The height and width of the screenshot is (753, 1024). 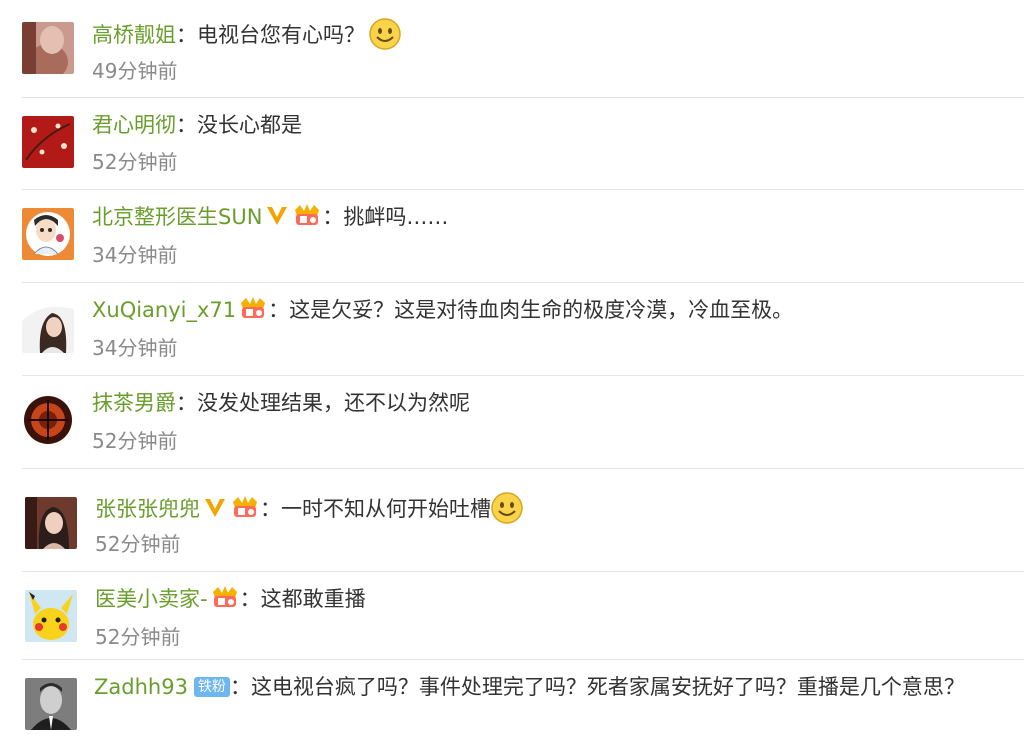 What do you see at coordinates (386, 509) in the screenshot?
I see `comment-text: 一时不知从何开始吐槽` at bounding box center [386, 509].